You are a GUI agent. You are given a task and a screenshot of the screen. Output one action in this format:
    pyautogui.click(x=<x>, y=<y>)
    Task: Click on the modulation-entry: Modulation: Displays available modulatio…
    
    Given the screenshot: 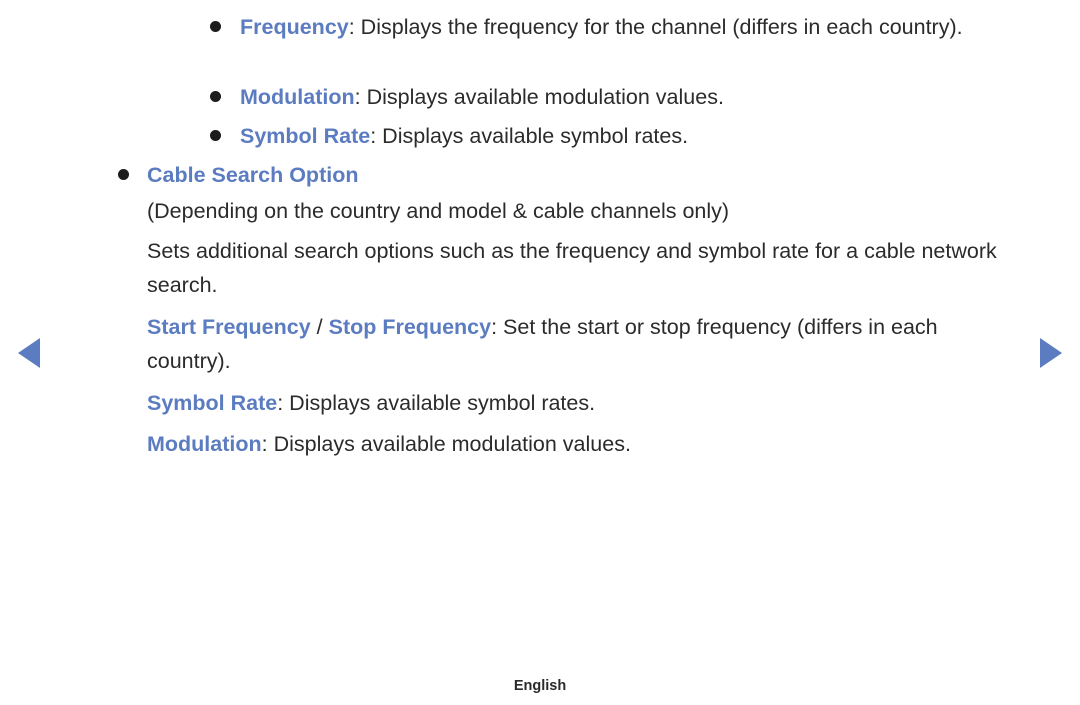 What is the action you would take?
    pyautogui.click(x=587, y=444)
    